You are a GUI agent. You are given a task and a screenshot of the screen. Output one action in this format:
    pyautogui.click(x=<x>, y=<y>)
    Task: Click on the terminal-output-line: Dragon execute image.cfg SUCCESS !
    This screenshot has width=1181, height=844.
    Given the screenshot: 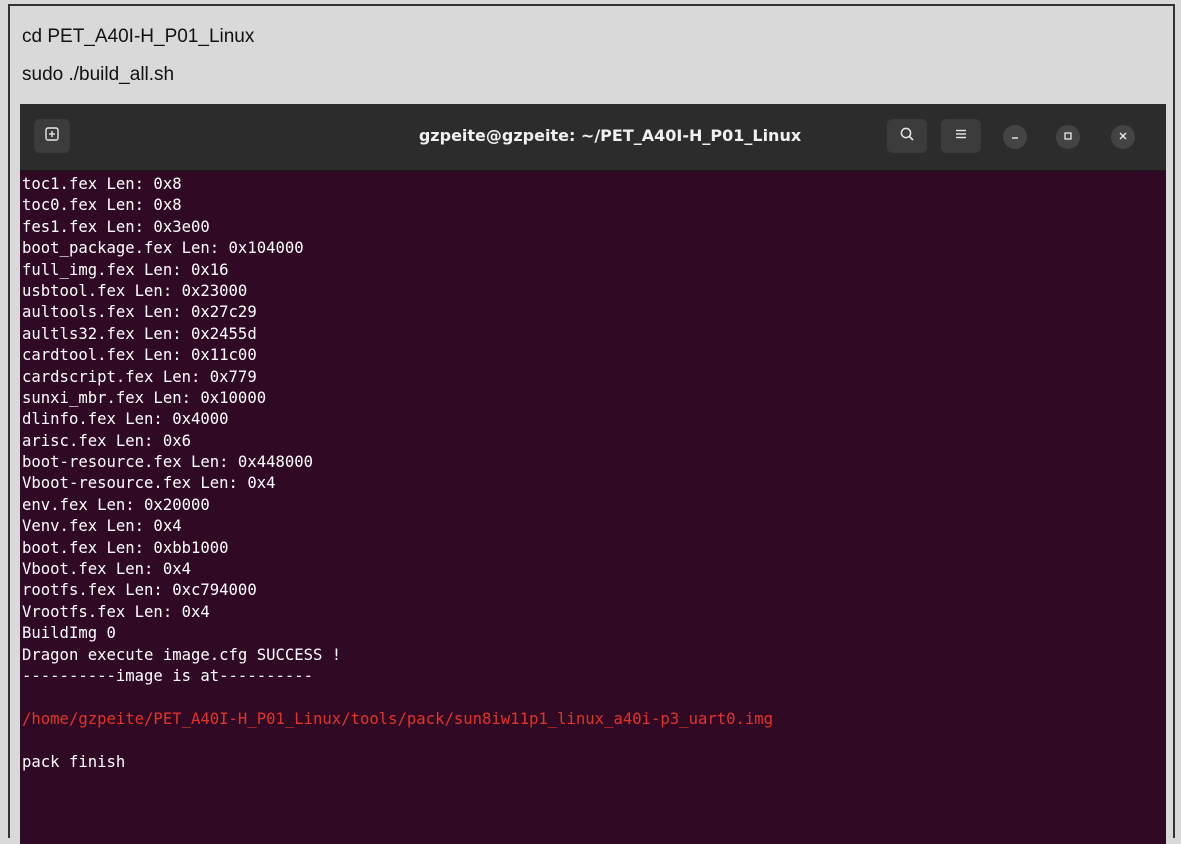 What is the action you would take?
    pyautogui.click(x=182, y=654)
    